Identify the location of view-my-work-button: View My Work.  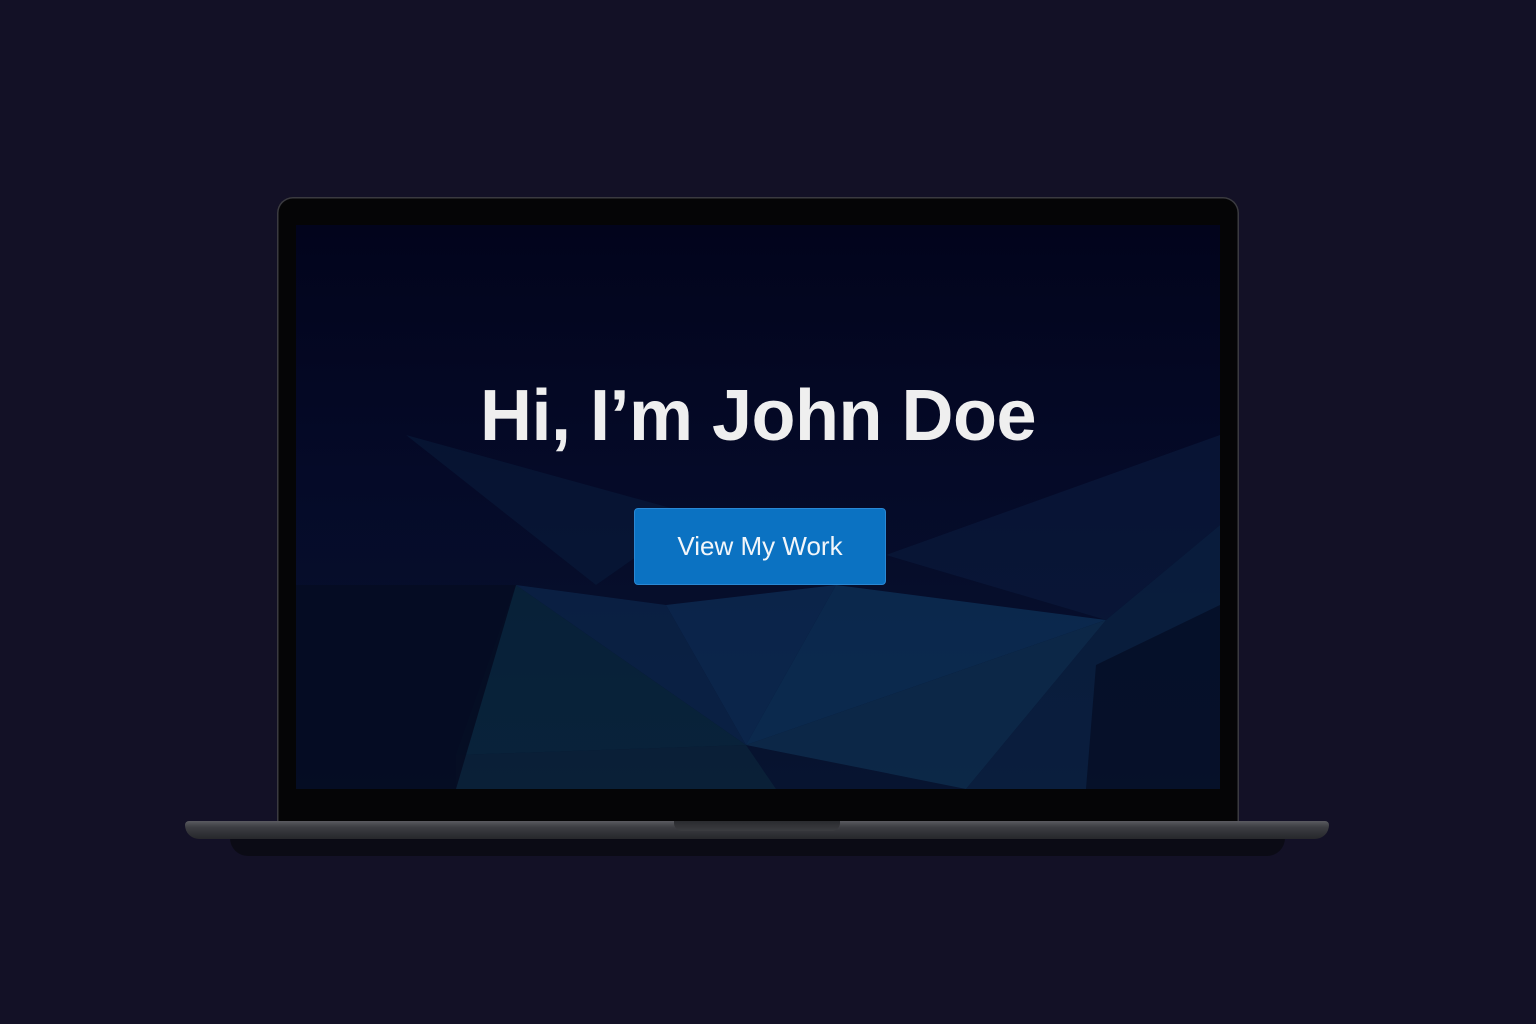
(760, 546).